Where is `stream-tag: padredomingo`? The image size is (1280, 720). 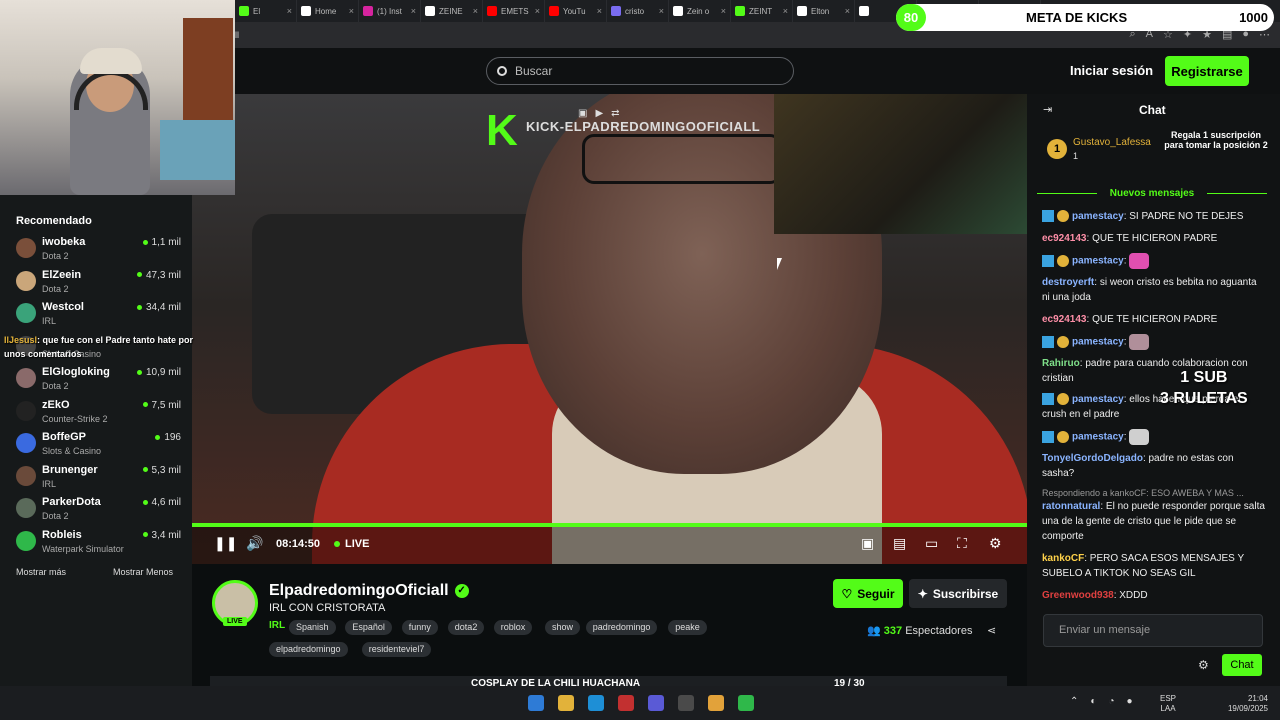
stream-tag: padredomingo is located at coordinates (621, 627).